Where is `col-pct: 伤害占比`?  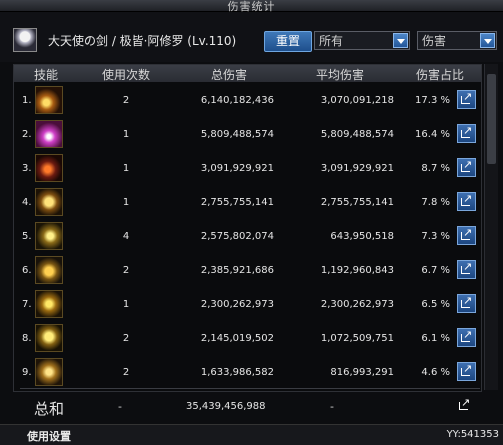 col-pct: 伤害占比 is located at coordinates (440, 74).